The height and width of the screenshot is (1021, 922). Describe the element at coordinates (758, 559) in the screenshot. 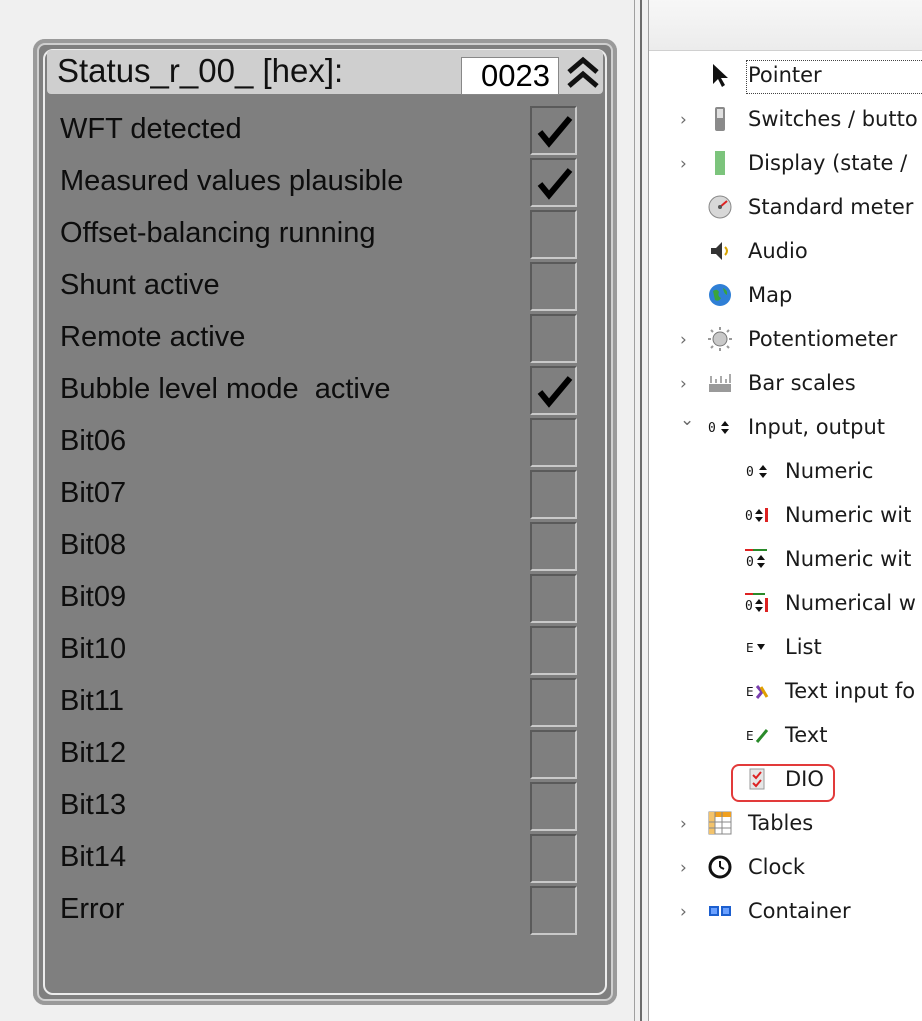

I see `numeric-spin-limit-icon: 0` at that location.